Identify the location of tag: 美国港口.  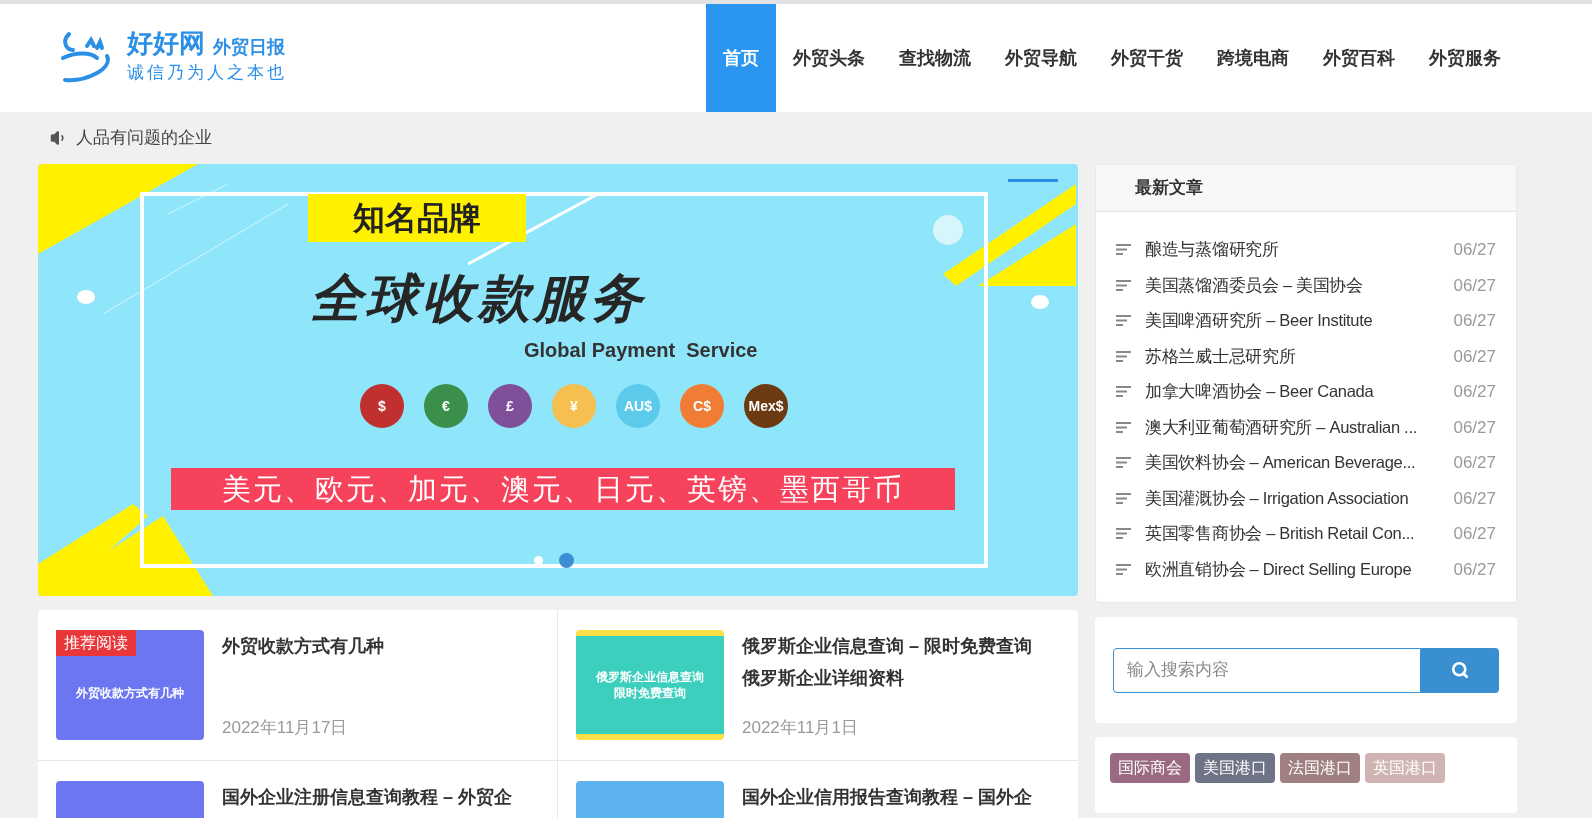
(1235, 768).